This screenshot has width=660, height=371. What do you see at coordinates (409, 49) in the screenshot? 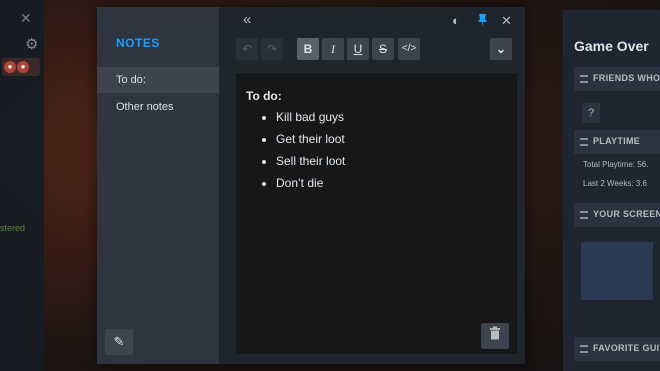
I see `code-button: </>` at bounding box center [409, 49].